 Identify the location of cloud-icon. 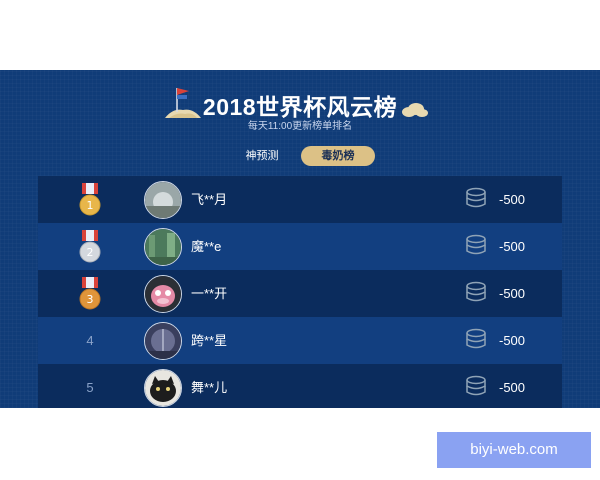
(415, 110).